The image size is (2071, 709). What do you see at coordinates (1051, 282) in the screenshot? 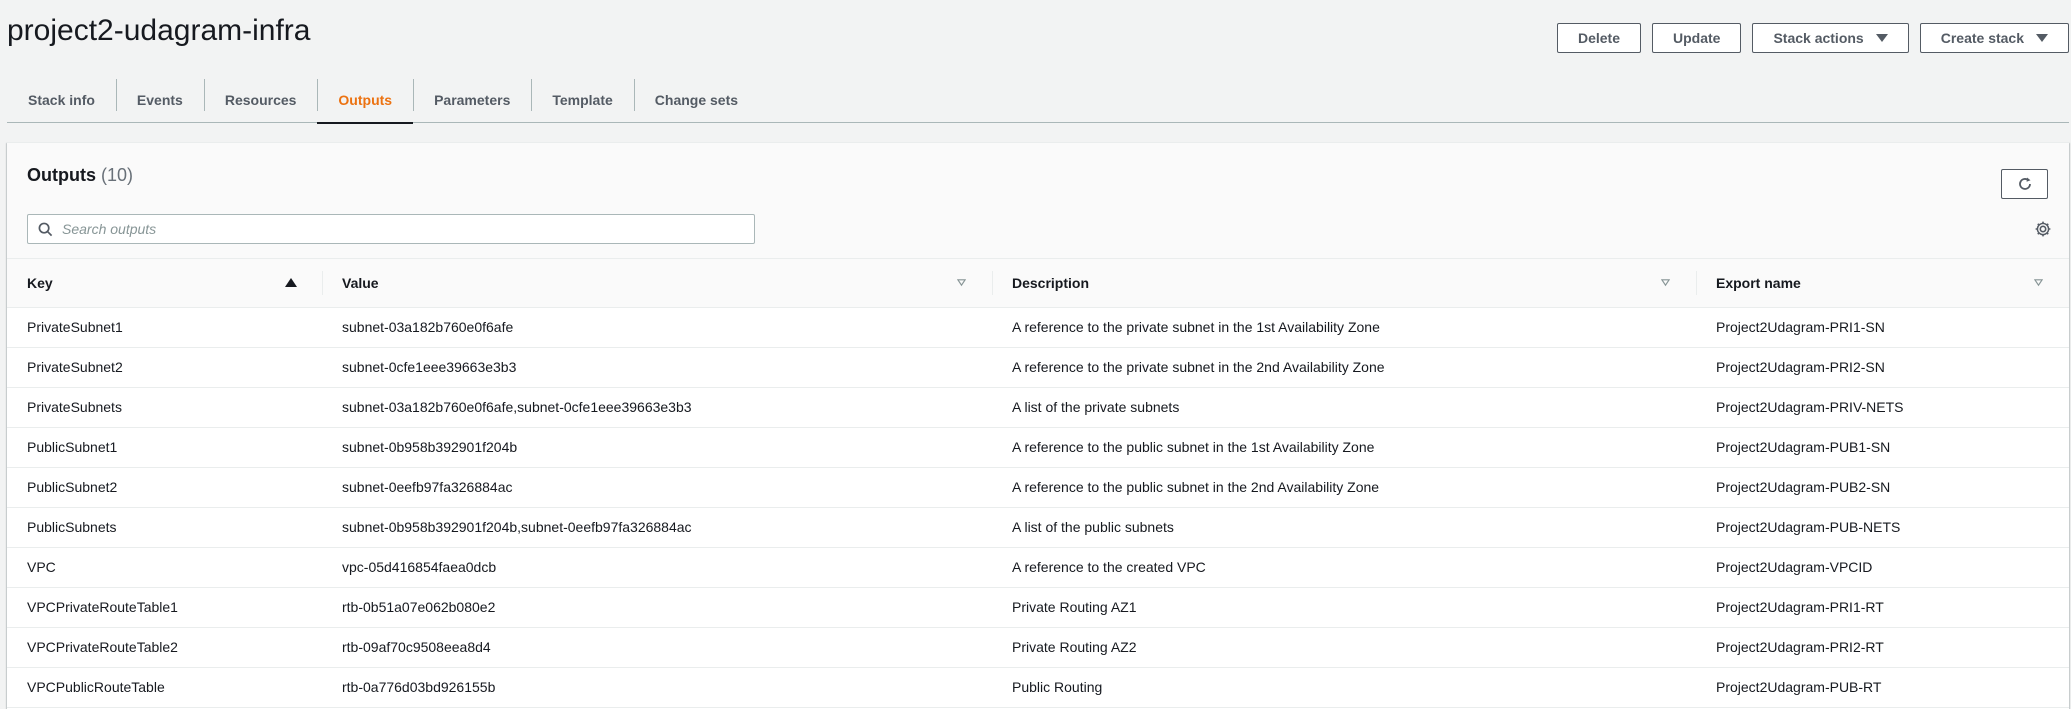
I see `column-header-description-label: Description` at bounding box center [1051, 282].